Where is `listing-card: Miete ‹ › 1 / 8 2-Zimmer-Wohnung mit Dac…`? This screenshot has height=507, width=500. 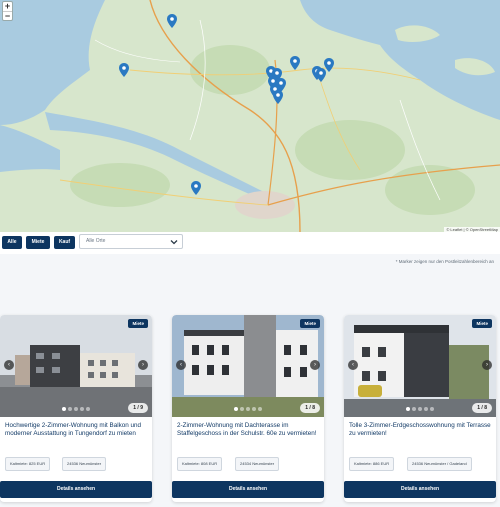 listing-card: Miete ‹ › 1 / 8 2-Zimmer-Wohnung mit Dac… is located at coordinates (248, 408).